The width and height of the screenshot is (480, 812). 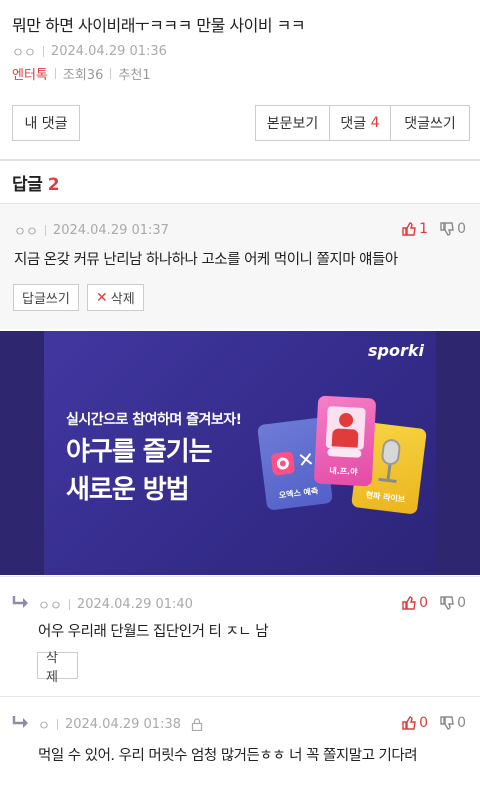 I want to click on x-icon: ✕, so click(x=306, y=459).